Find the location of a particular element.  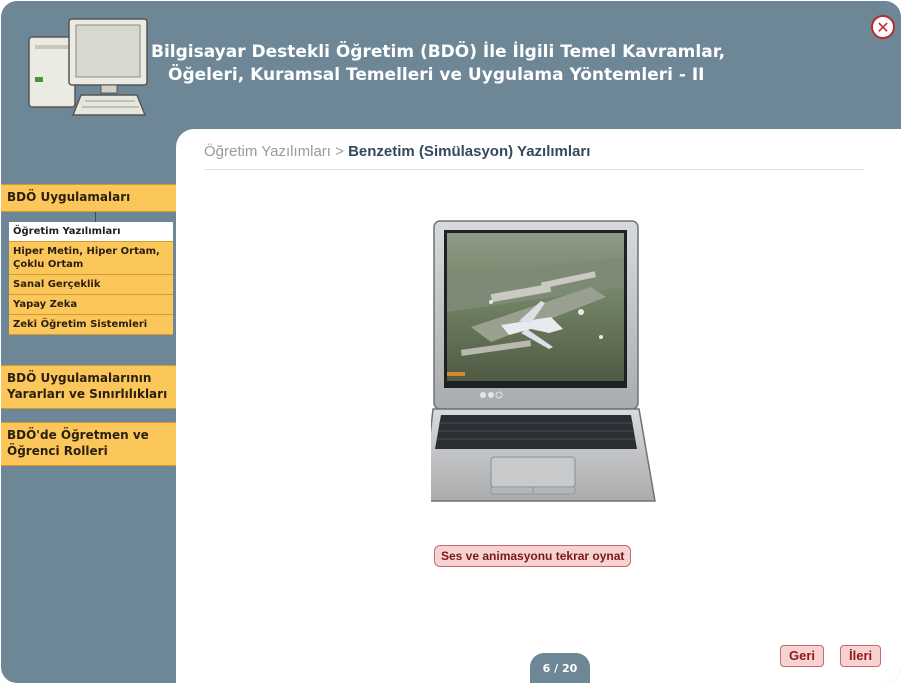

breadcrumb-current: Benzetim (Simülasyon) Yazılımları is located at coordinates (469, 151).